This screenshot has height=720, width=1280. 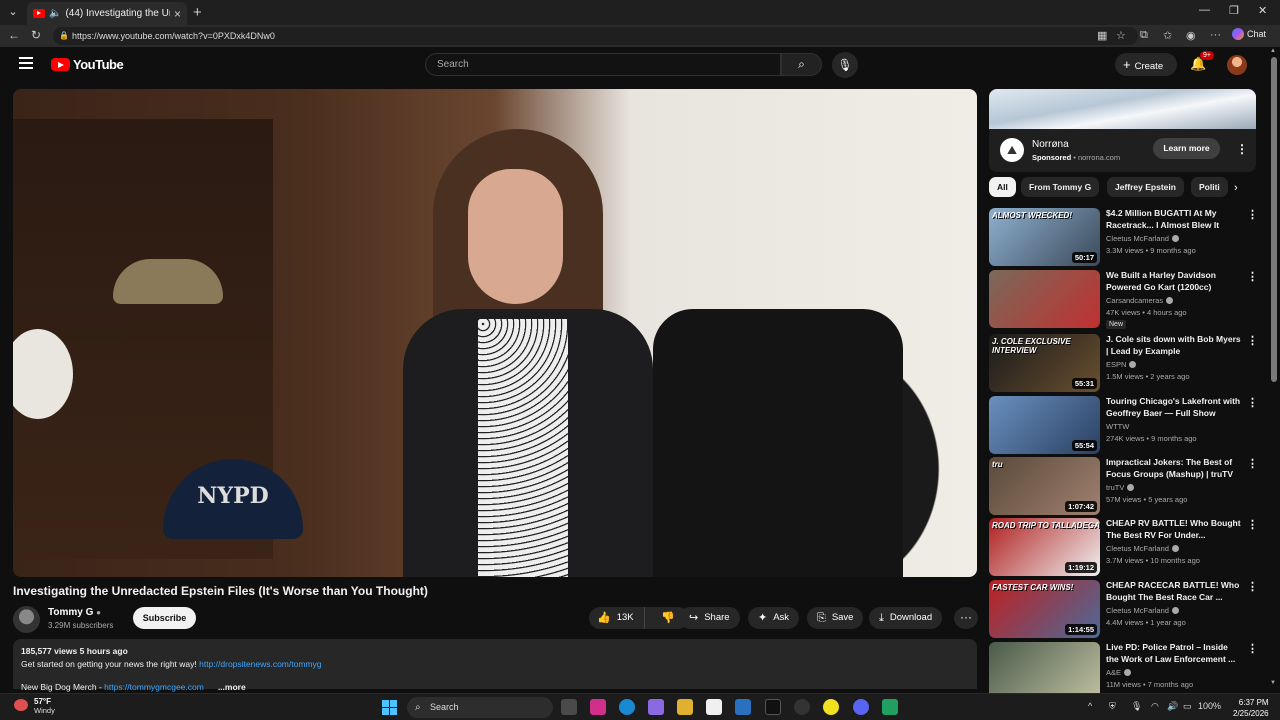 What do you see at coordinates (773, 707) in the screenshot?
I see `tiktok-icon` at bounding box center [773, 707].